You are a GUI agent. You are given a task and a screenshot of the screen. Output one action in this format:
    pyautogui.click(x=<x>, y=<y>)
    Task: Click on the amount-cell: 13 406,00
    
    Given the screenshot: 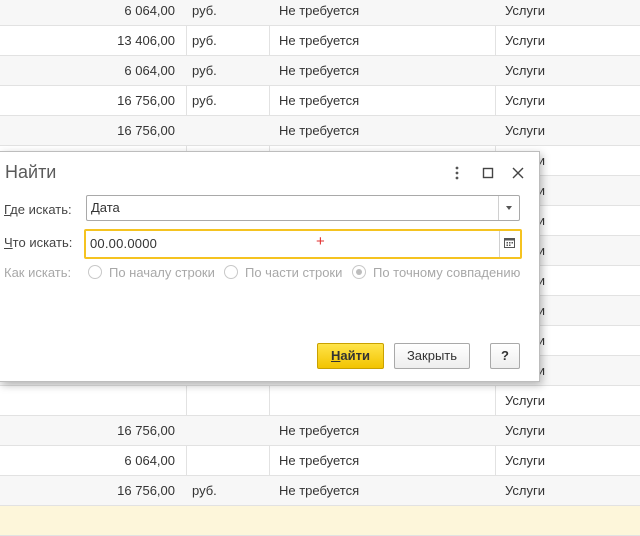 What is the action you would take?
    pyautogui.click(x=146, y=40)
    